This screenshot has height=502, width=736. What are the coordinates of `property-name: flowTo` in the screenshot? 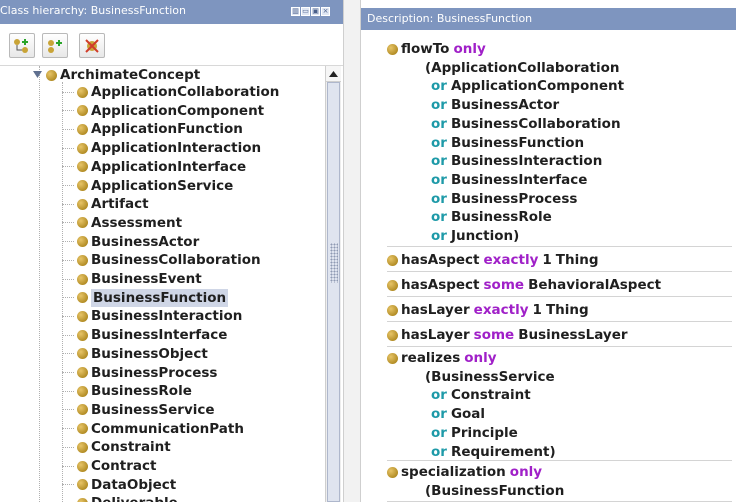 It's located at (425, 49).